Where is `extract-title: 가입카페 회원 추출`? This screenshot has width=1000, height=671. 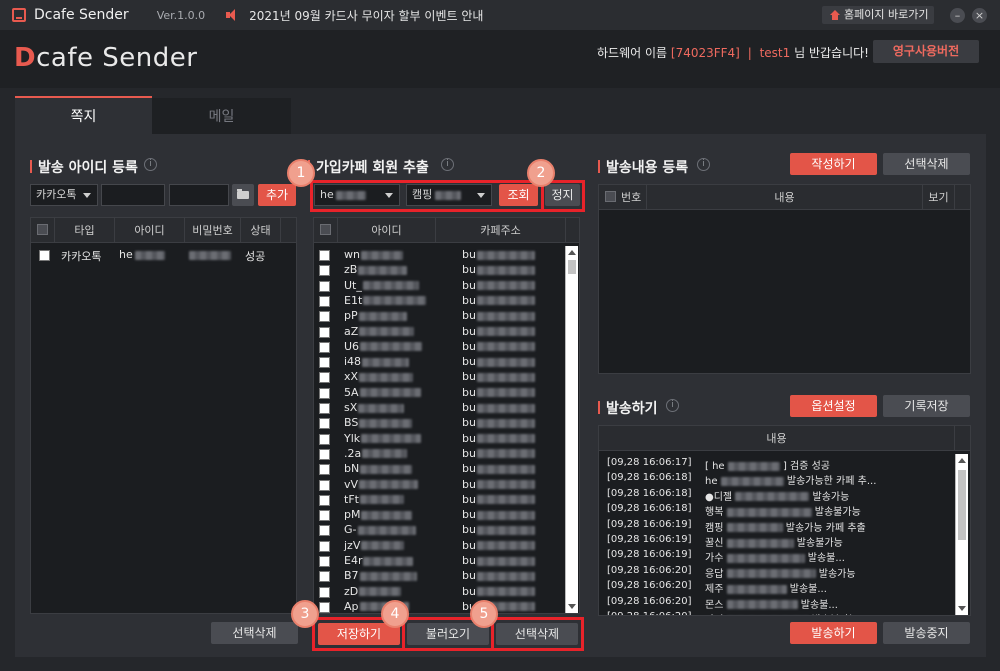
extract-title: 가입카페 회원 추출 is located at coordinates (368, 167).